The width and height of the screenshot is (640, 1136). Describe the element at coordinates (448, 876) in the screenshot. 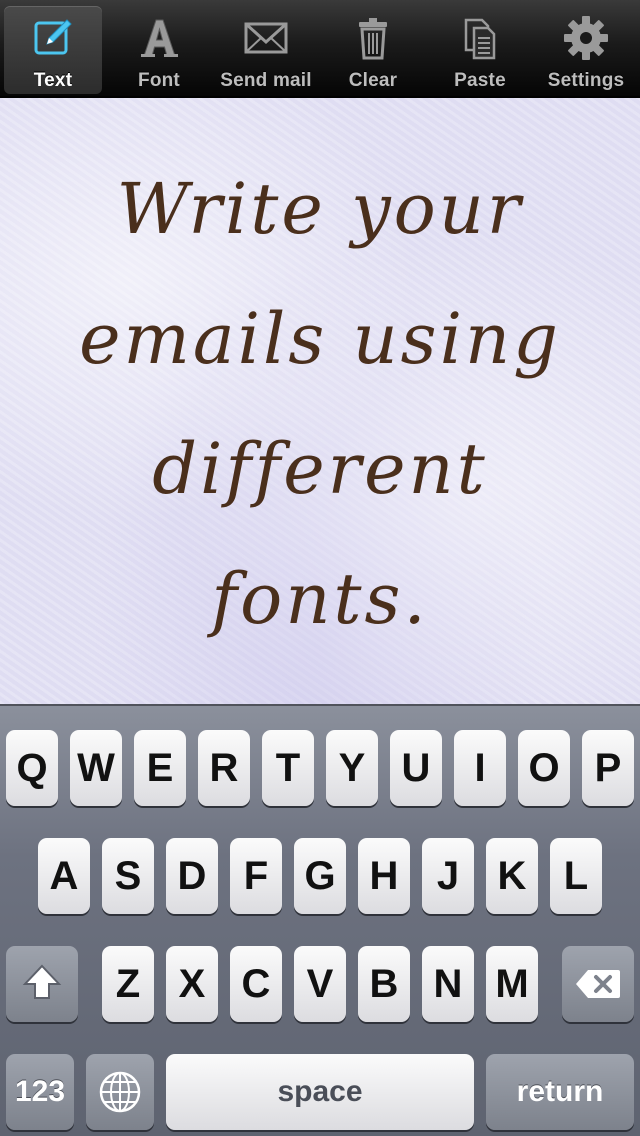

I see `key-j: J` at that location.